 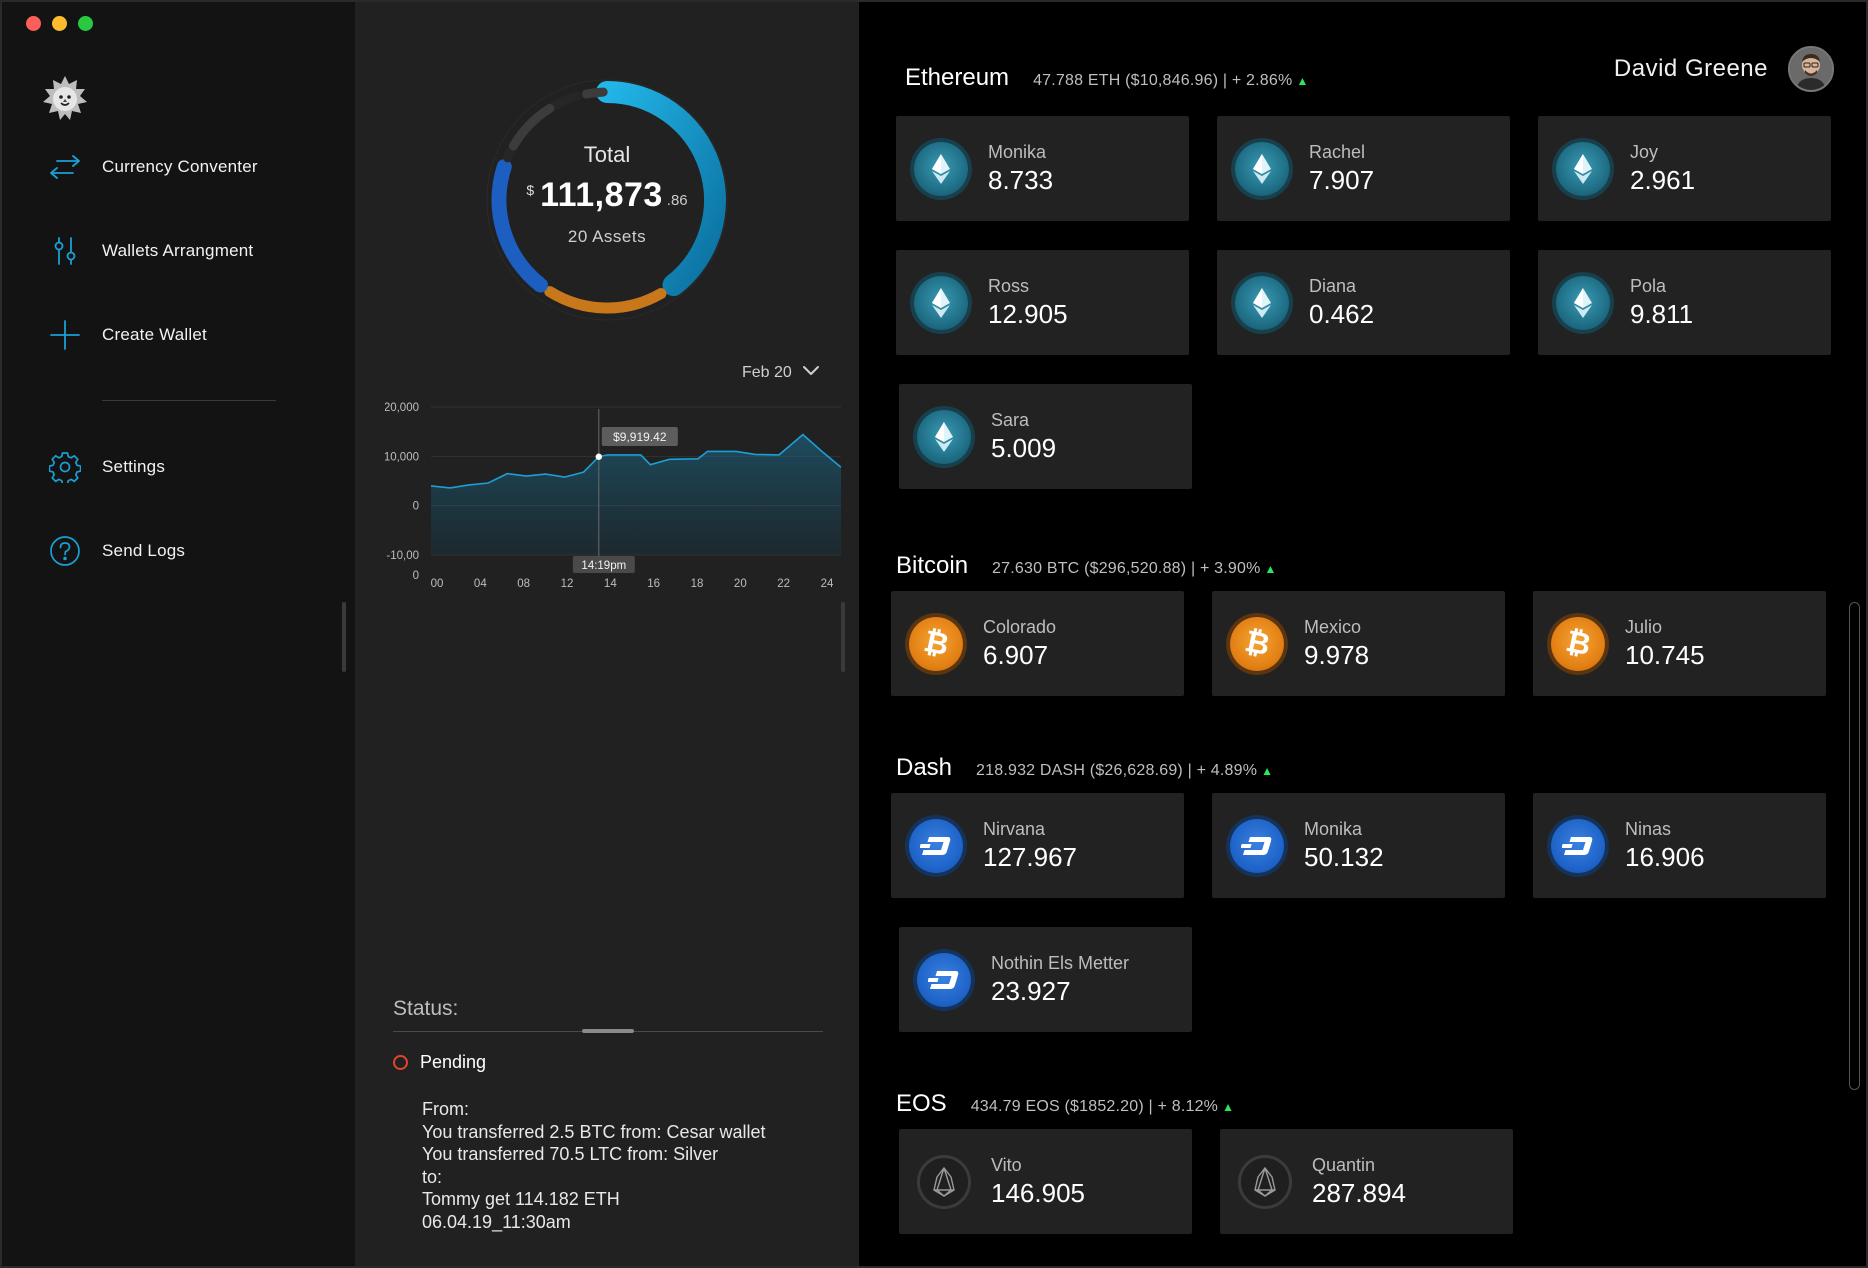 I want to click on nav-wallets-arrangement: Wallets Arrangment, so click(x=150, y=251).